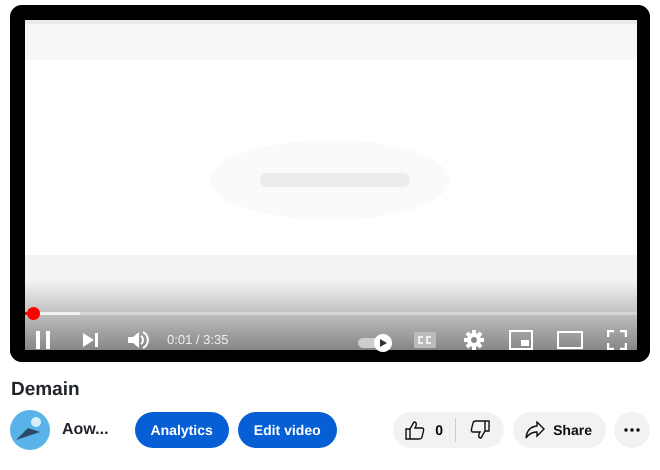  I want to click on miniplayer-icon, so click(521, 340).